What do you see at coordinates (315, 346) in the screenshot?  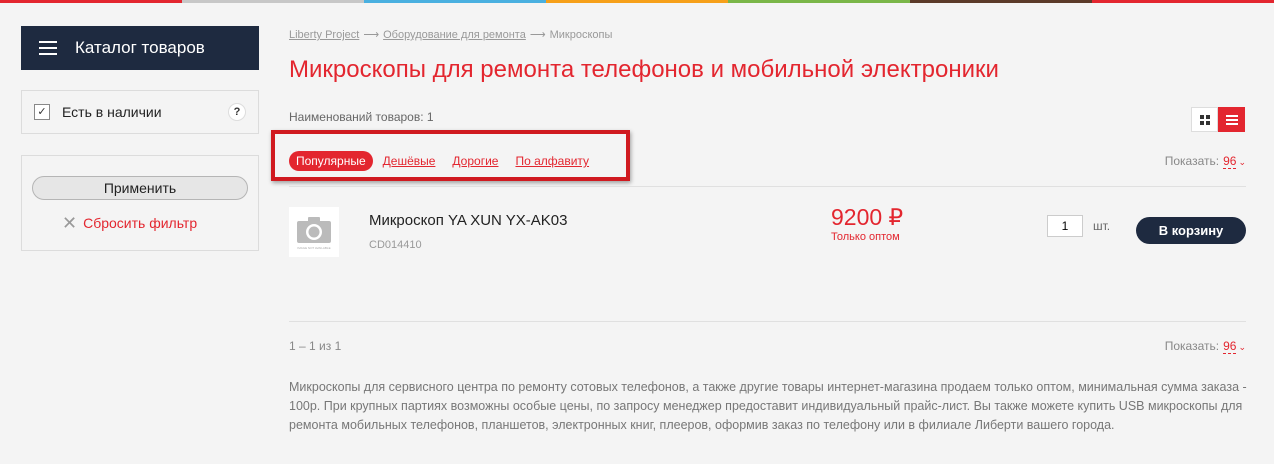 I see `pager-info: 1 – 1 из 1` at bounding box center [315, 346].